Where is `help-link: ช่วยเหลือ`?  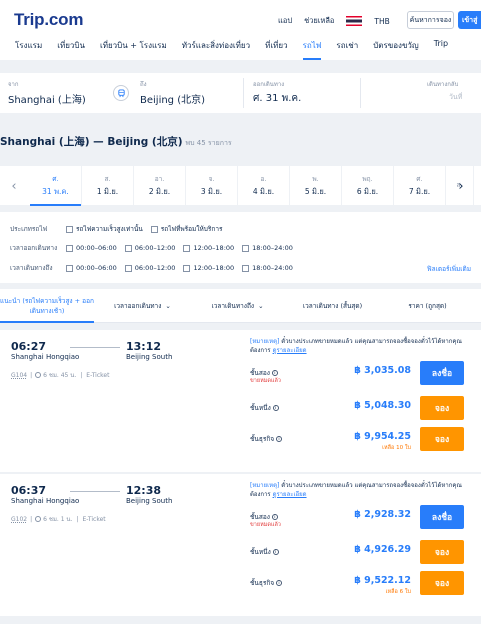 help-link: ช่วยเหลือ is located at coordinates (319, 21).